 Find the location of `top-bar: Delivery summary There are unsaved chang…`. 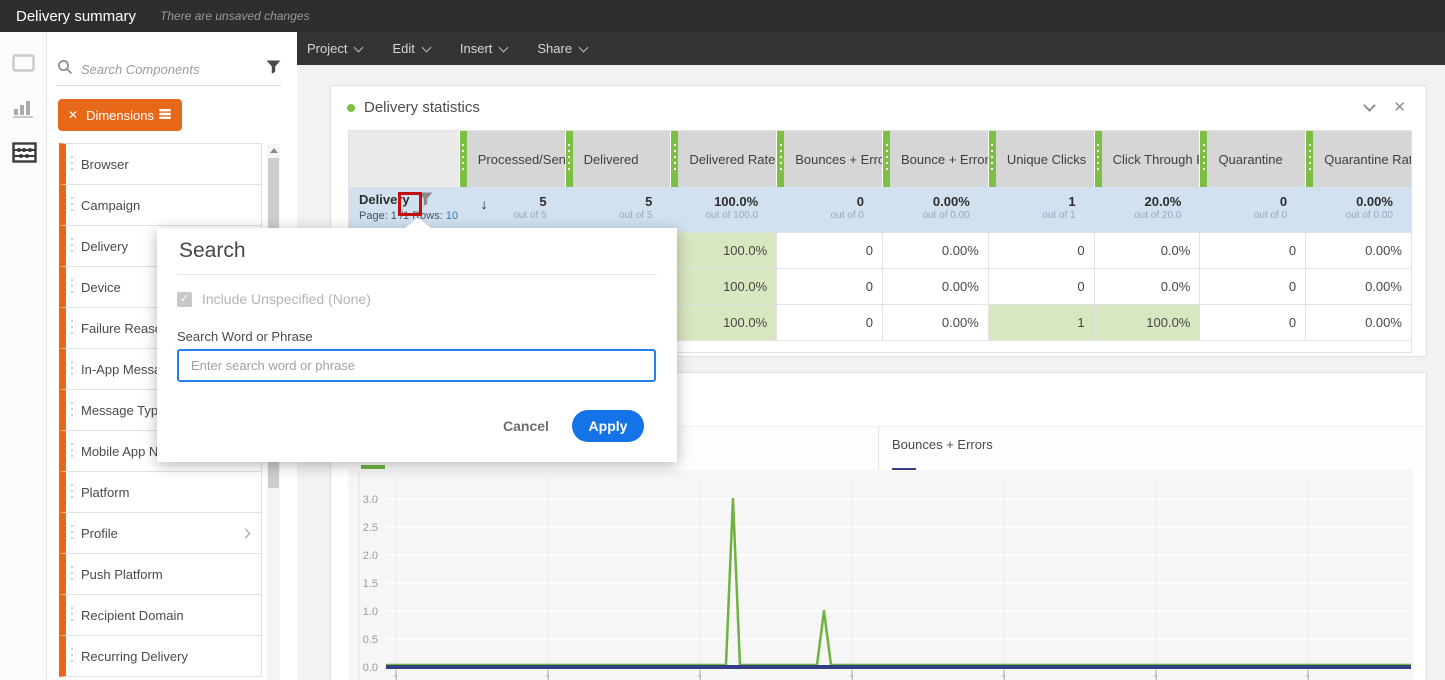

top-bar: Delivery summary There are unsaved chang… is located at coordinates (722, 16).